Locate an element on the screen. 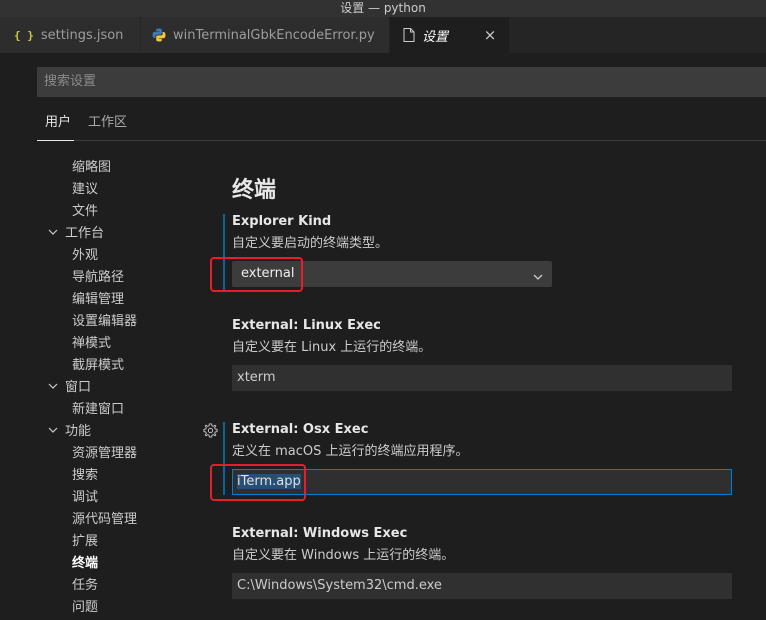 This screenshot has height=620, width=766. setting-name: Explorer Kind is located at coordinates (282, 221).